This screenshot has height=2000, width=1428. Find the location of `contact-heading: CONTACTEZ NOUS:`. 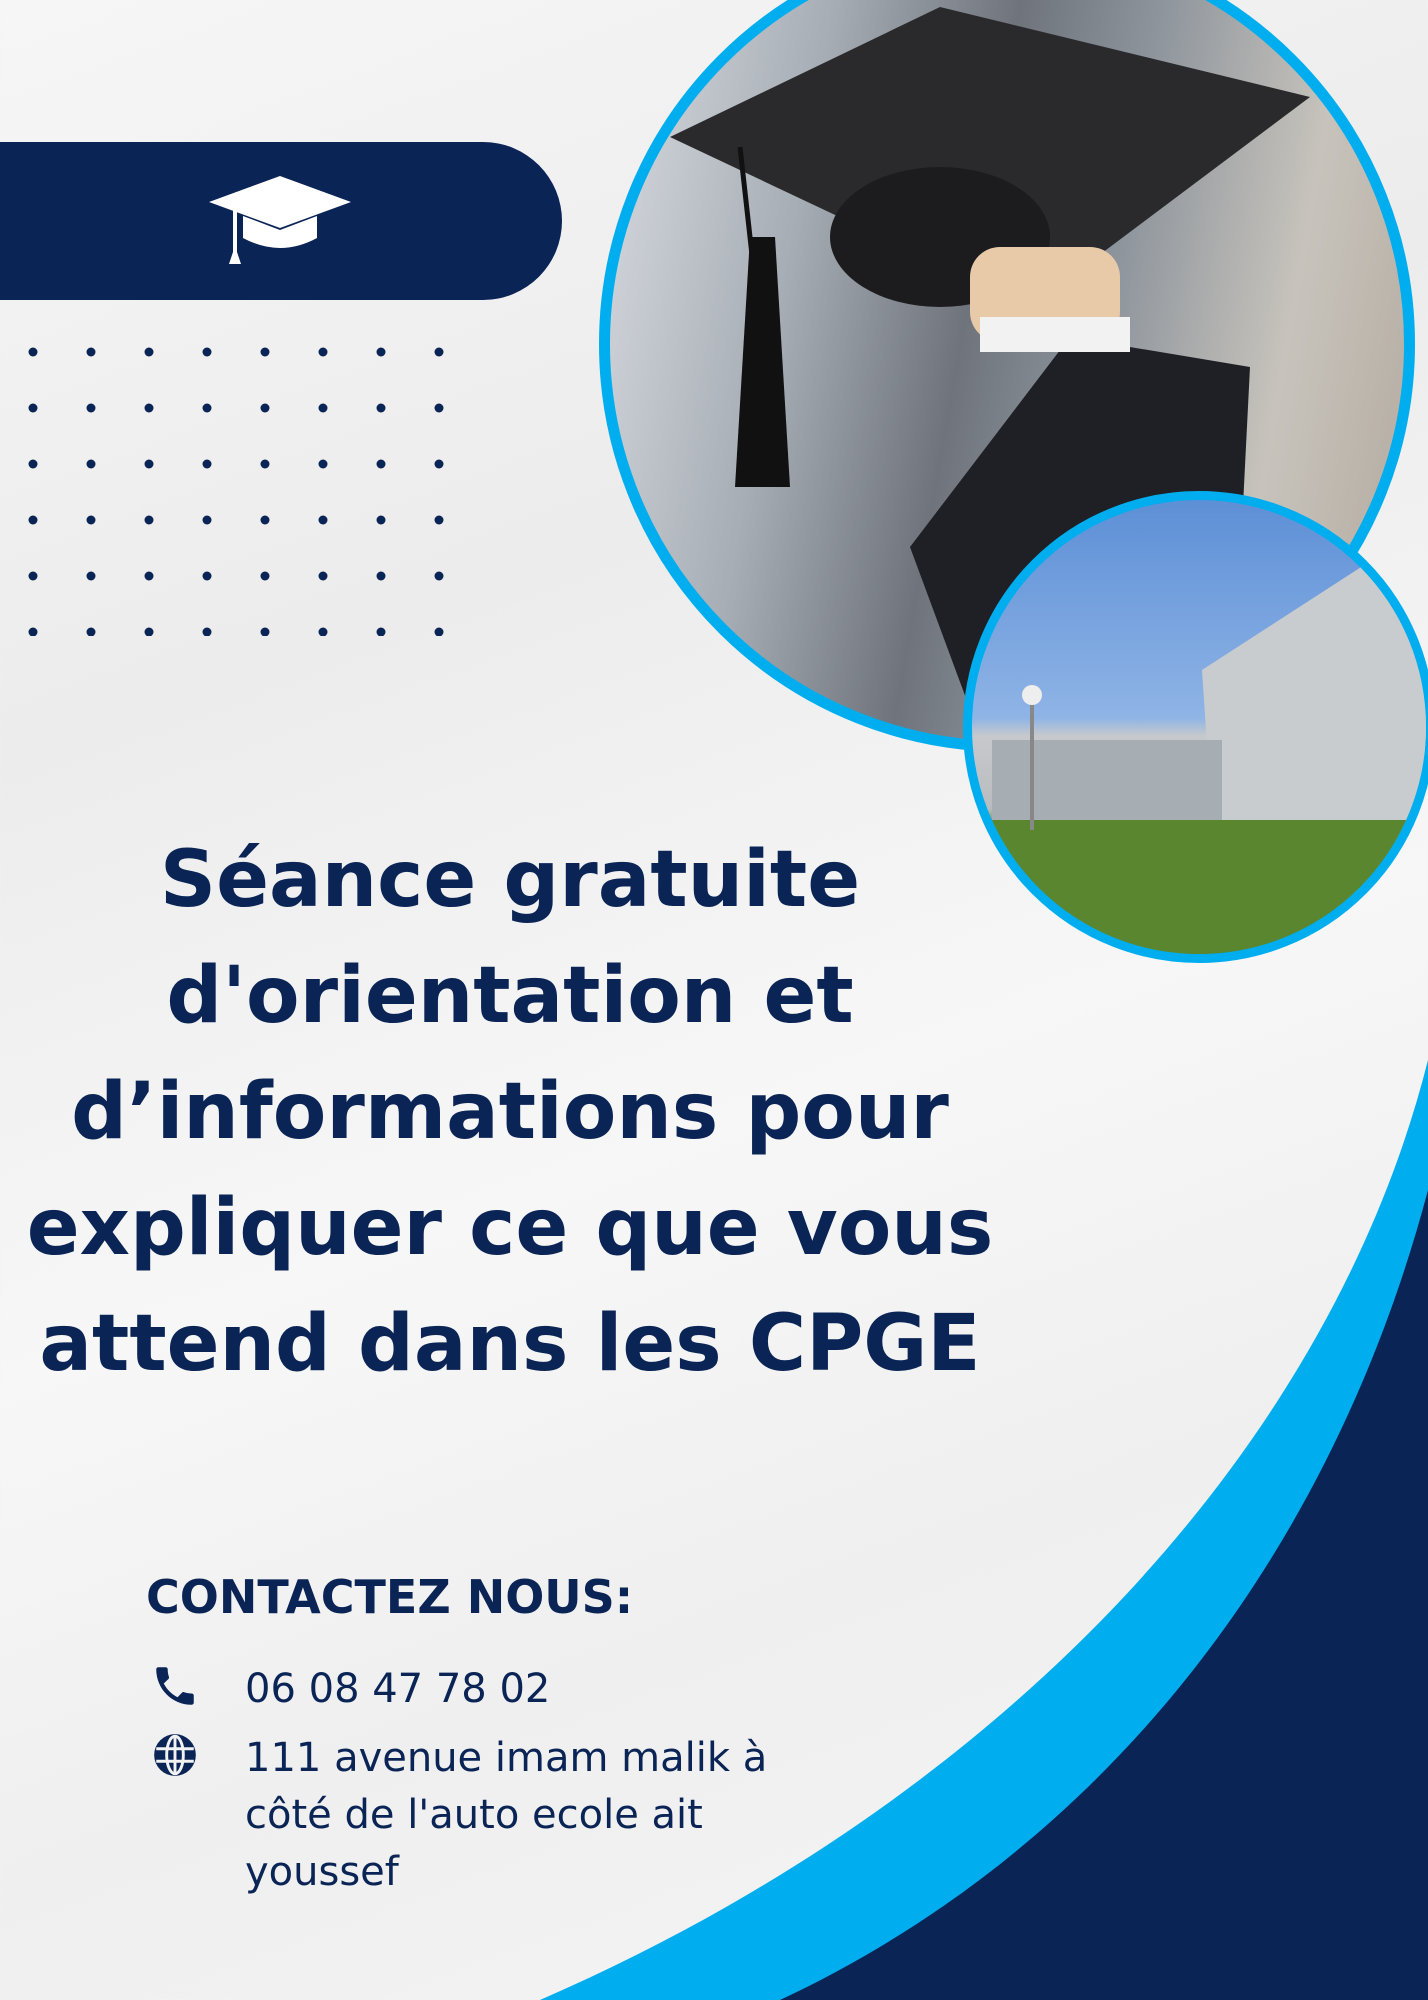

contact-heading: CONTACTEZ NOUS: is located at coordinates (390, 1597).